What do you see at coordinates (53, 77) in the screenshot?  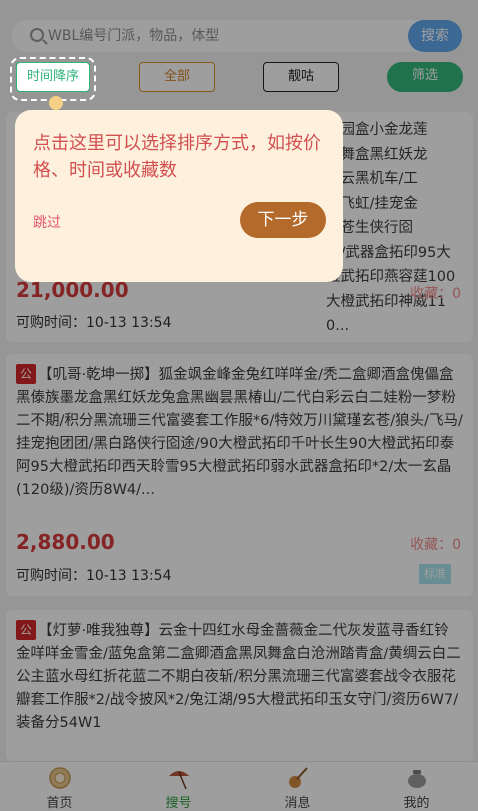 I see `sort-time-desc-button-highlighted: 时间降序` at bounding box center [53, 77].